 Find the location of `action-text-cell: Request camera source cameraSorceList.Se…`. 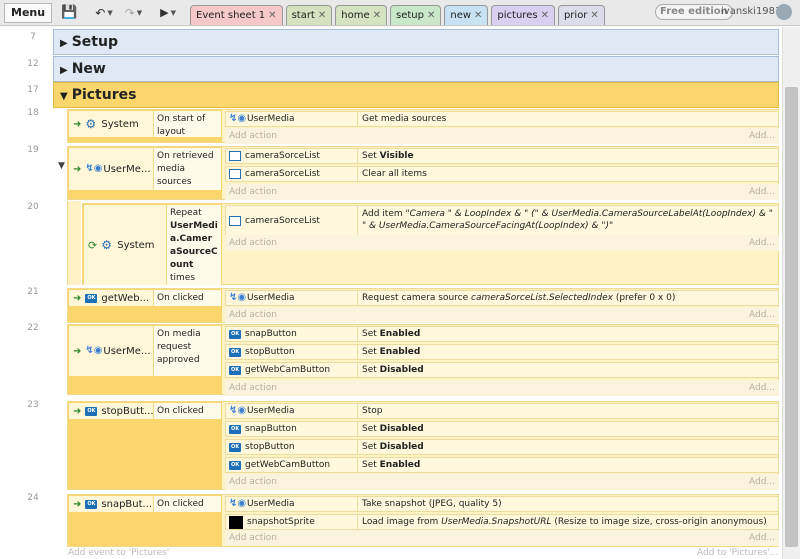

action-text-cell: Request camera source cameraSorceList.Se… is located at coordinates (568, 298).